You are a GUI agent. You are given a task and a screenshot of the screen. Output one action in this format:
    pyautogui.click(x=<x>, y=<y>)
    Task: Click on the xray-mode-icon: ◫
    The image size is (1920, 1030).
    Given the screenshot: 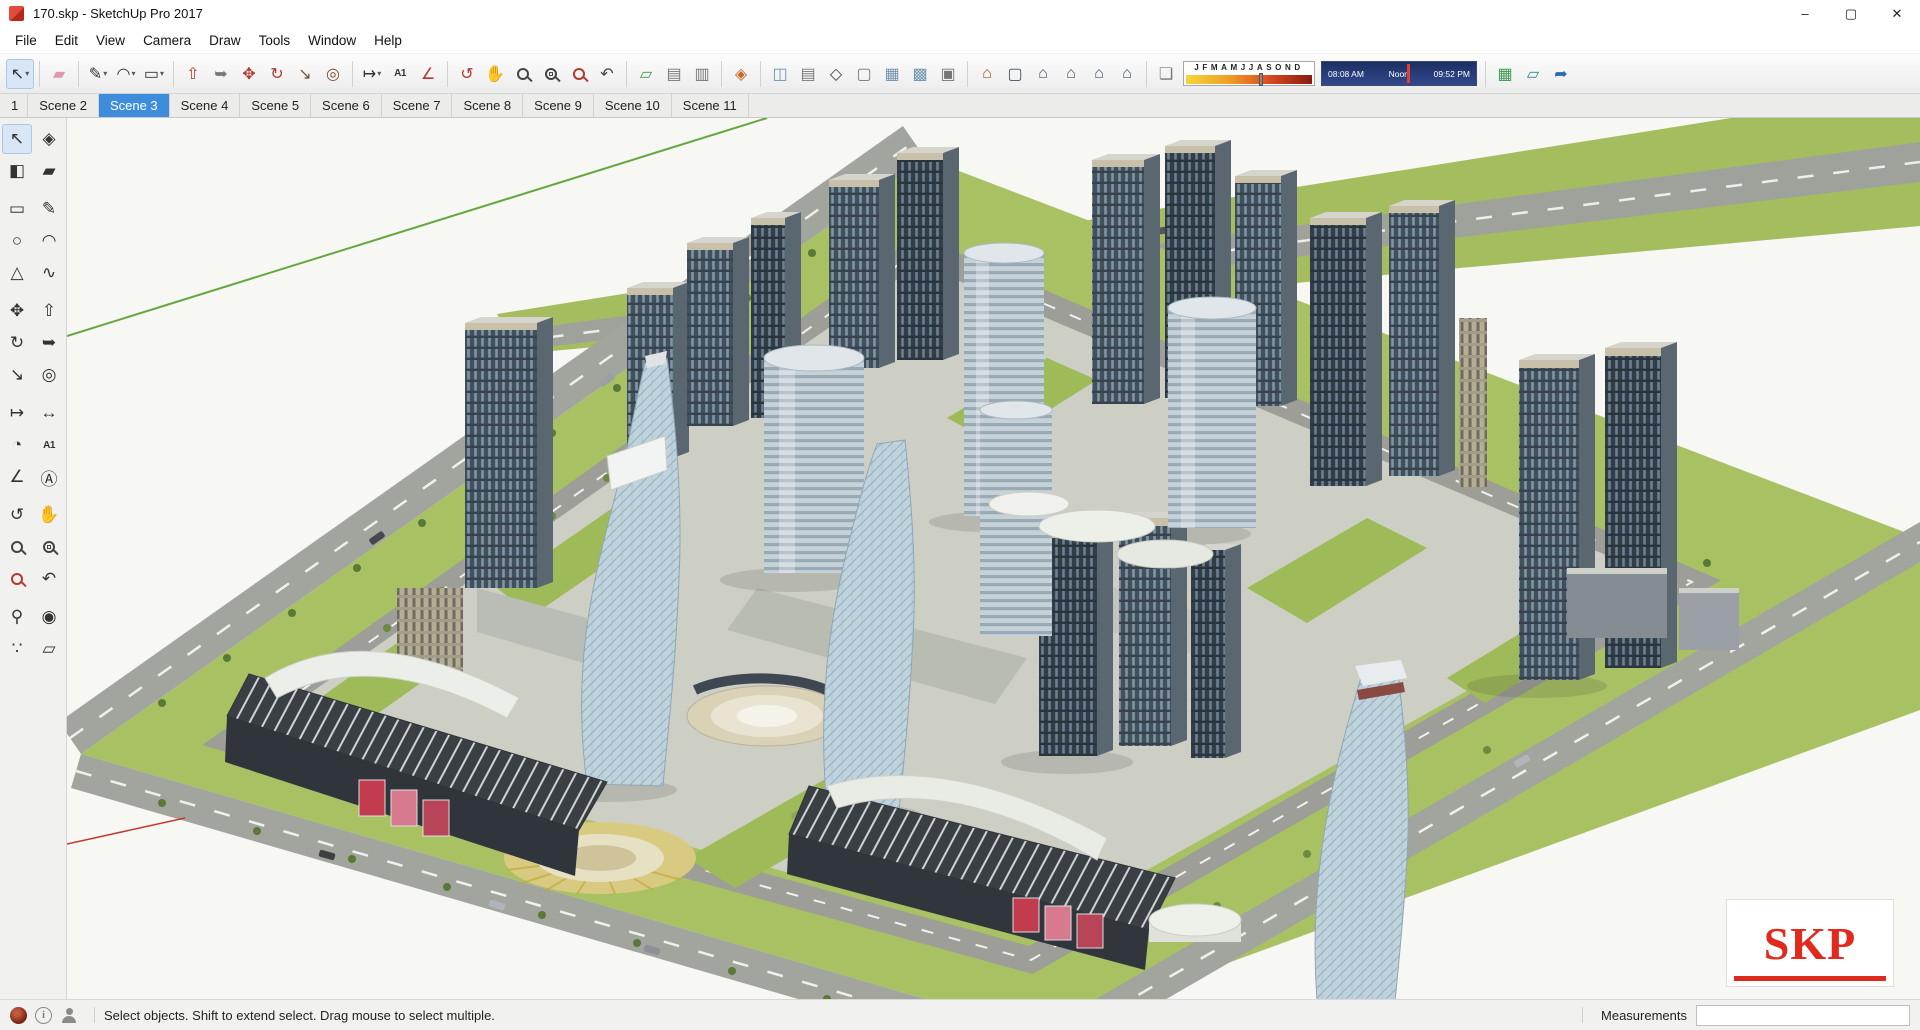 What is the action you would take?
    pyautogui.click(x=780, y=74)
    